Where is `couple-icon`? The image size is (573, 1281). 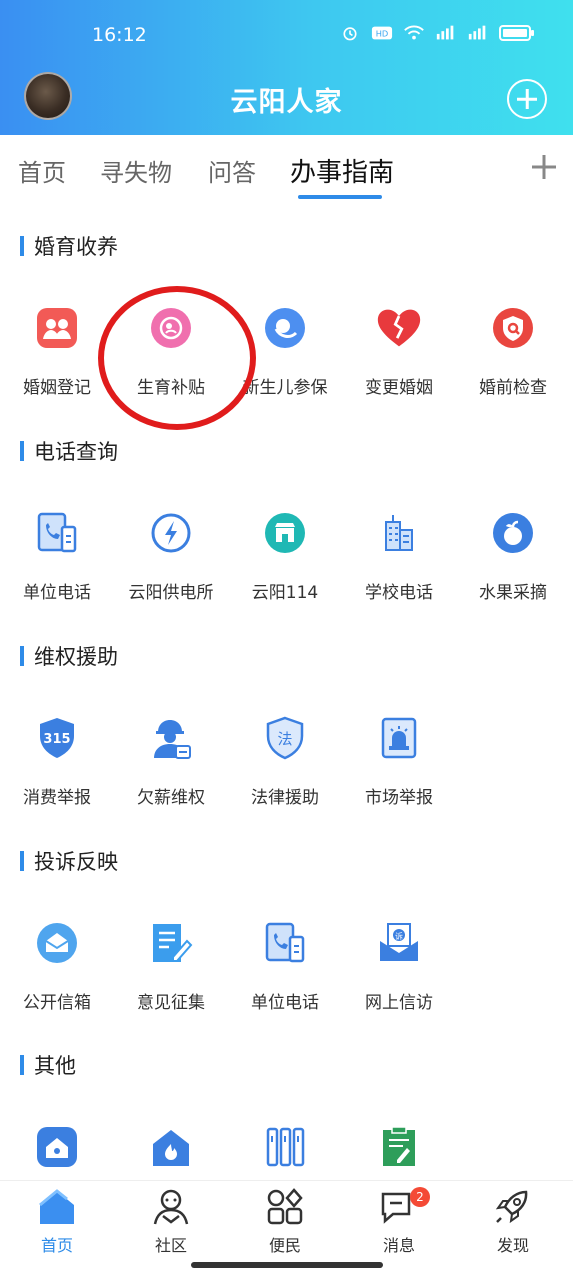 couple-icon is located at coordinates (57, 328).